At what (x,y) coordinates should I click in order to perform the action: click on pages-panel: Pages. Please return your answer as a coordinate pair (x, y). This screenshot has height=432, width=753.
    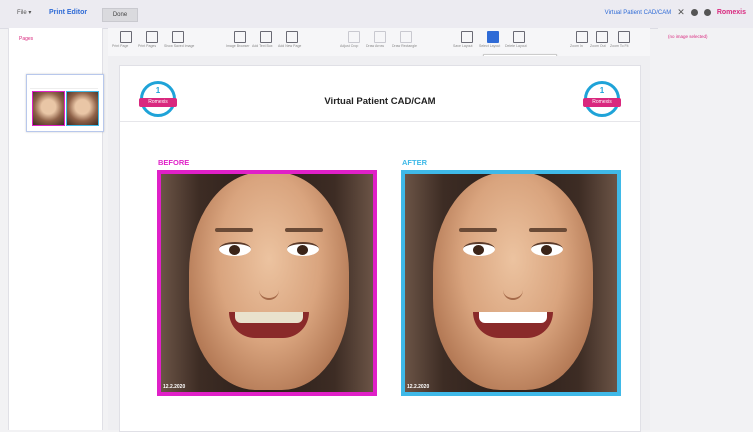
    Looking at the image, I should click on (56, 229).